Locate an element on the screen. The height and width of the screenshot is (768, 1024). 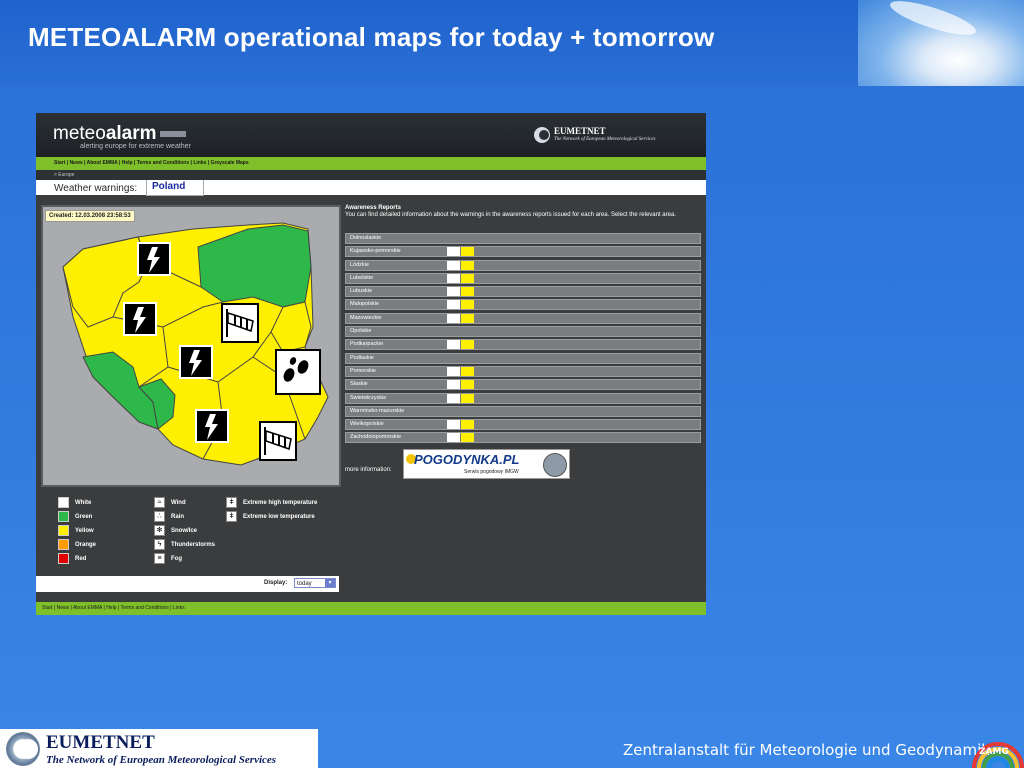
zamg-logo-text: ZAMG is located at coordinates (994, 752).